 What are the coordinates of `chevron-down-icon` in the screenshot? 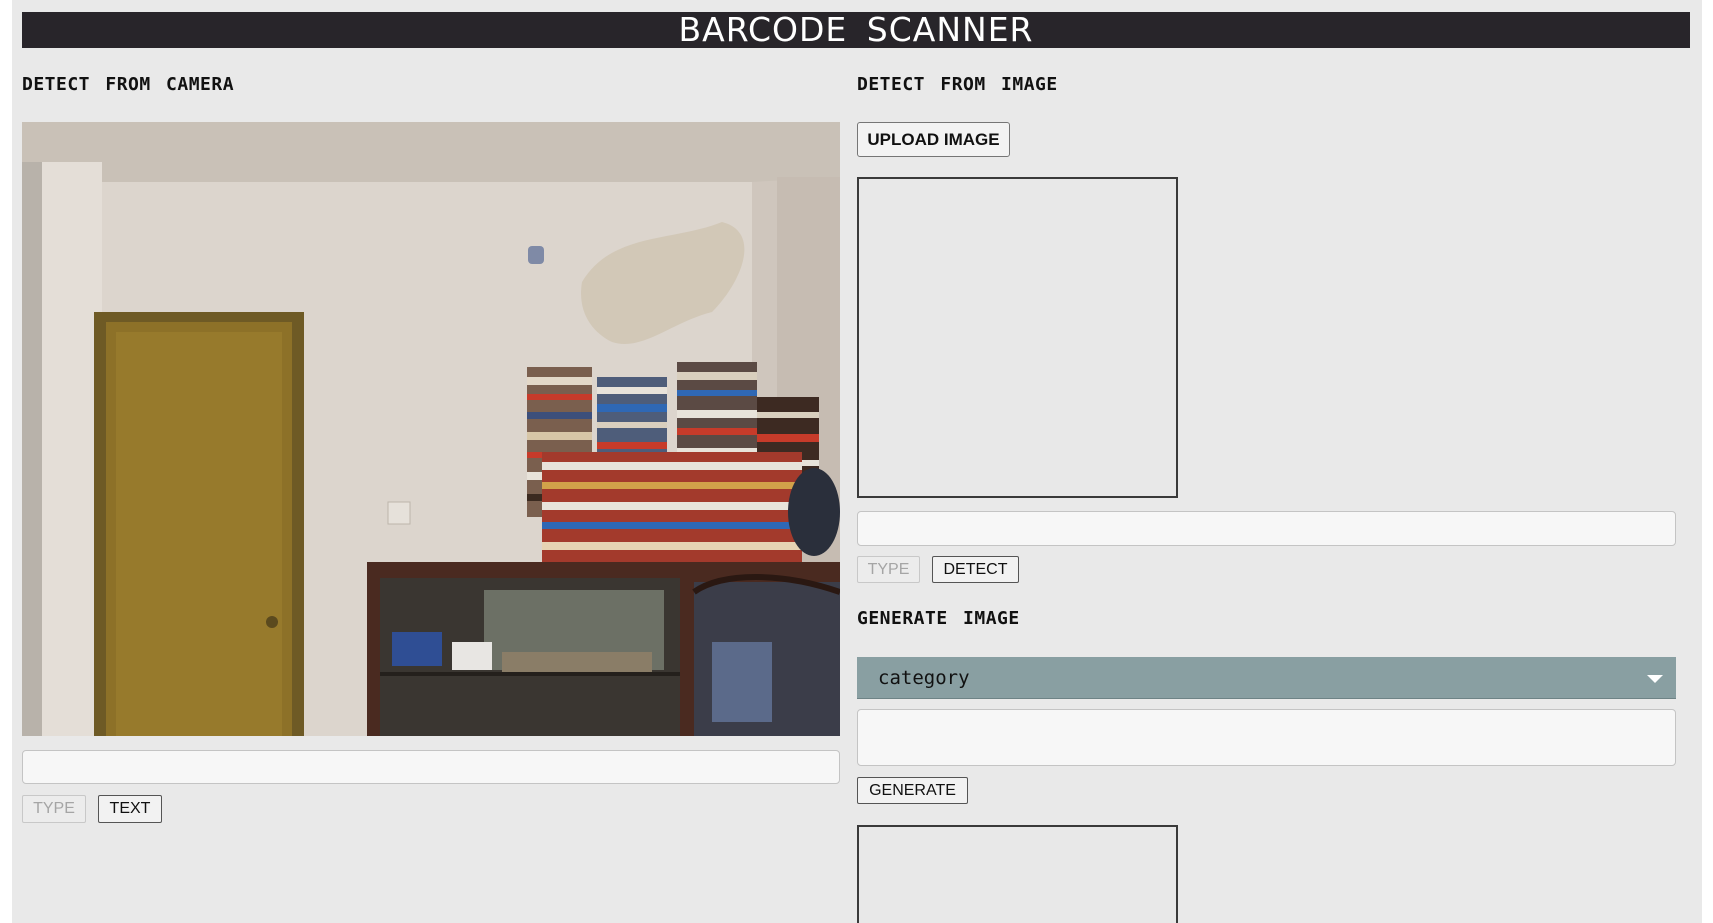 It's located at (1655, 679).